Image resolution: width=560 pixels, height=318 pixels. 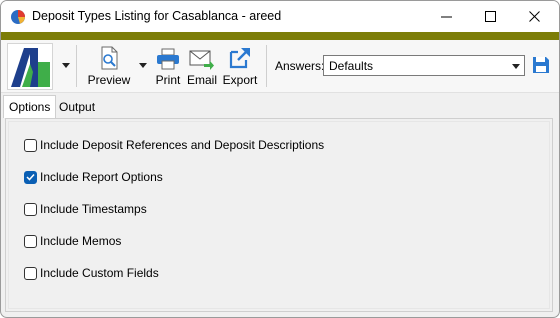 I want to click on tab-options: Options, so click(x=30, y=106).